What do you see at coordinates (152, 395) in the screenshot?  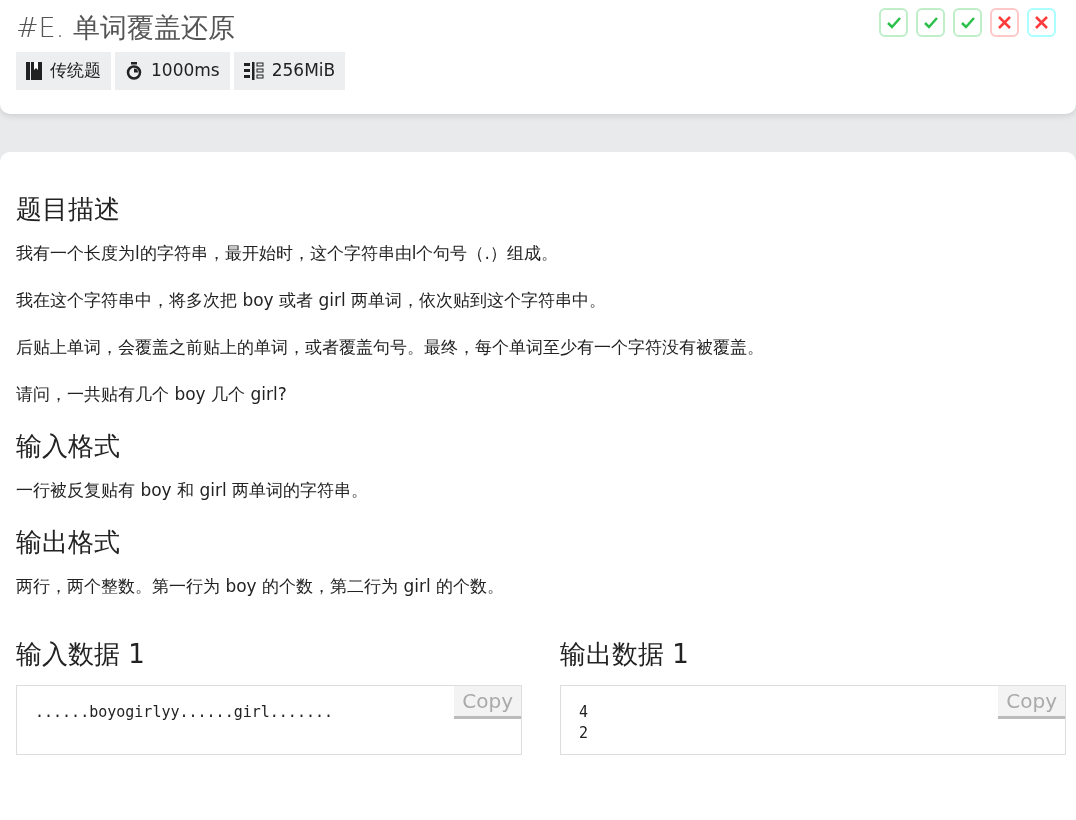 I see `paragraph: 请问，一共贴有几个 boy 几个 girl?` at bounding box center [152, 395].